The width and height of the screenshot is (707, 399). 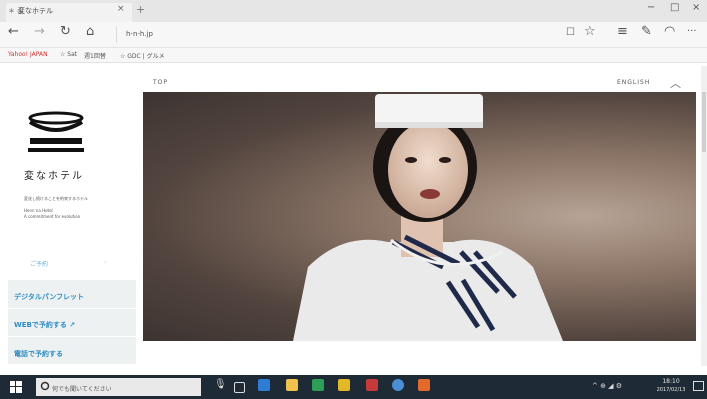 I want to click on hub-icon: ≡, so click(x=622, y=31).